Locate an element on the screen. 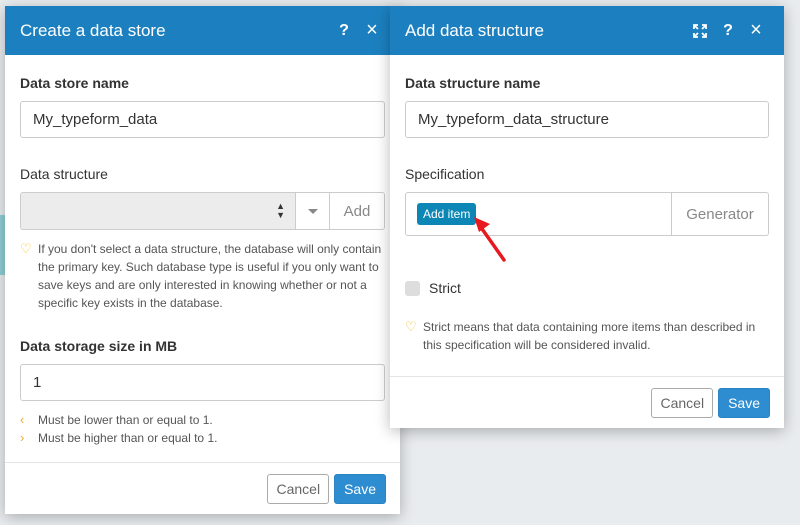 Image resolution: width=800 pixels, height=525 pixels. structure-select-group: ▲ ▼ Add is located at coordinates (202, 211).